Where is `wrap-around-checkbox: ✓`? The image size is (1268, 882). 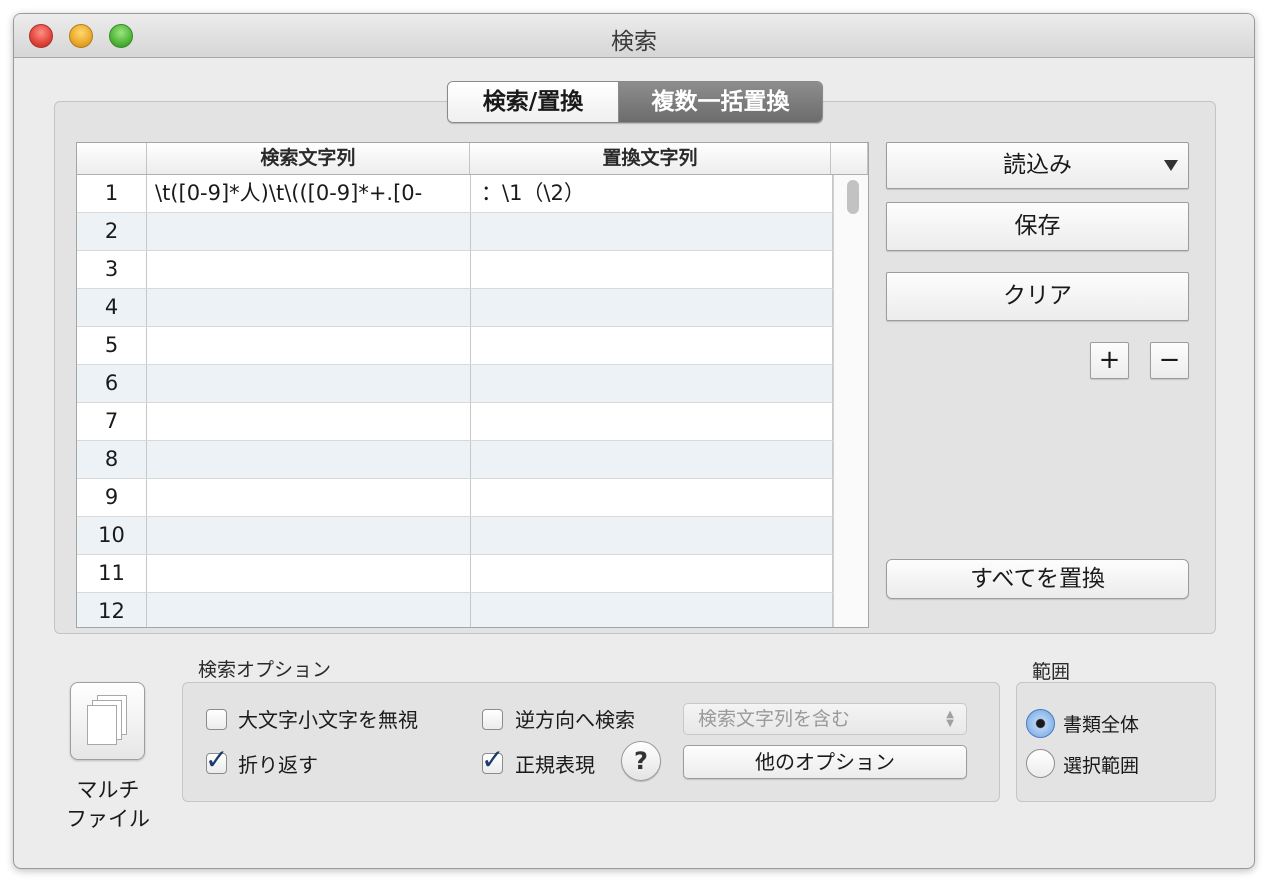
wrap-around-checkbox: ✓ is located at coordinates (216, 760).